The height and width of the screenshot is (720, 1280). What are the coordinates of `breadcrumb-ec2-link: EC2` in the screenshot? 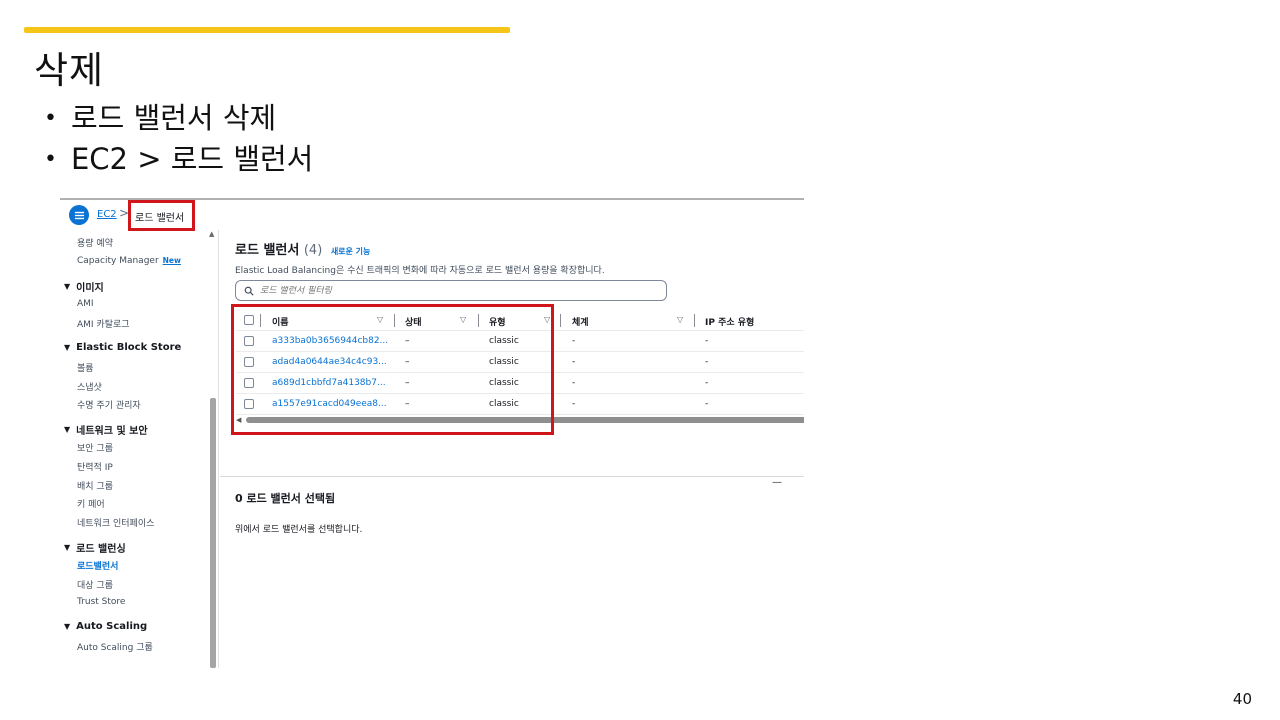 It's located at (107, 214).